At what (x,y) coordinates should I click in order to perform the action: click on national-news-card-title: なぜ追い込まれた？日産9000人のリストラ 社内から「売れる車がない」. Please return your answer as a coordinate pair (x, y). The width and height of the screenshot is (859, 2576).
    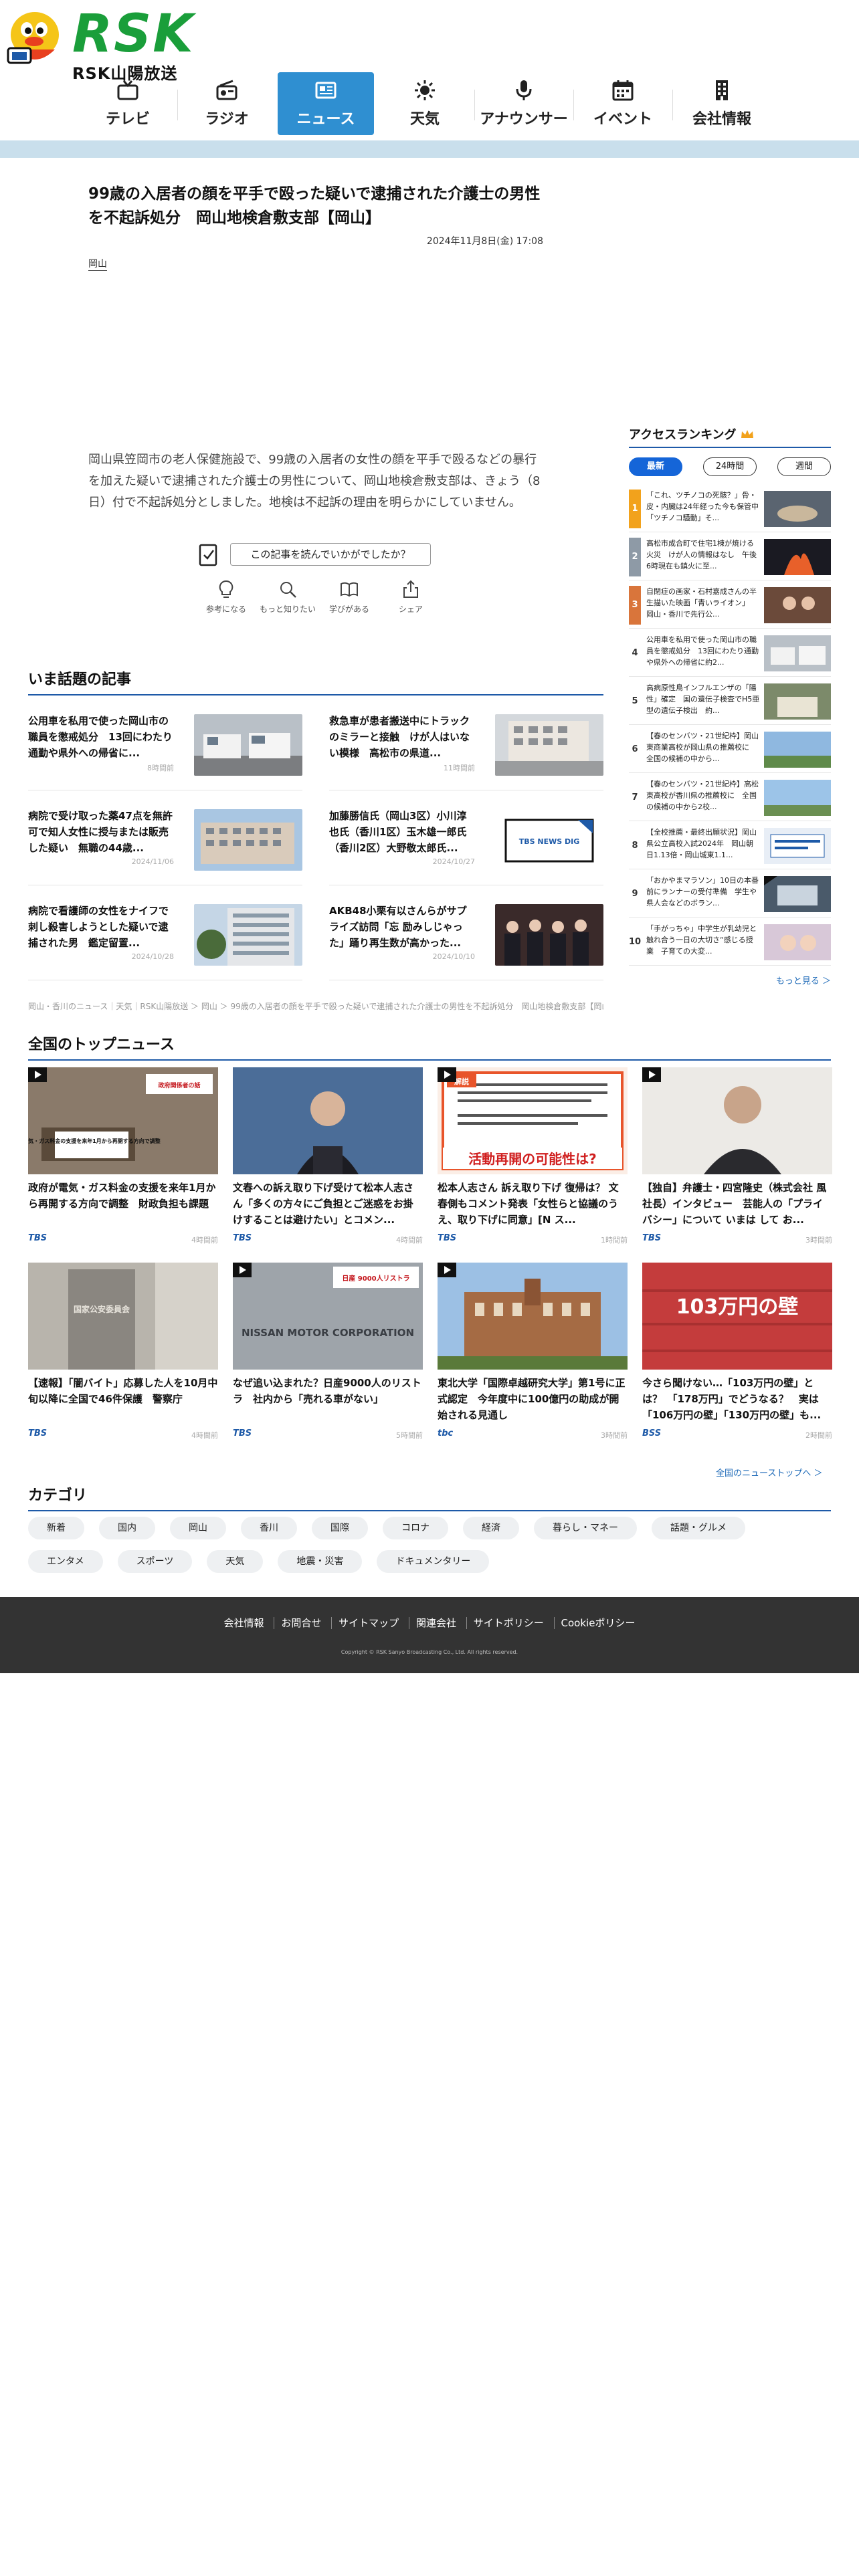
    Looking at the image, I should click on (327, 1391).